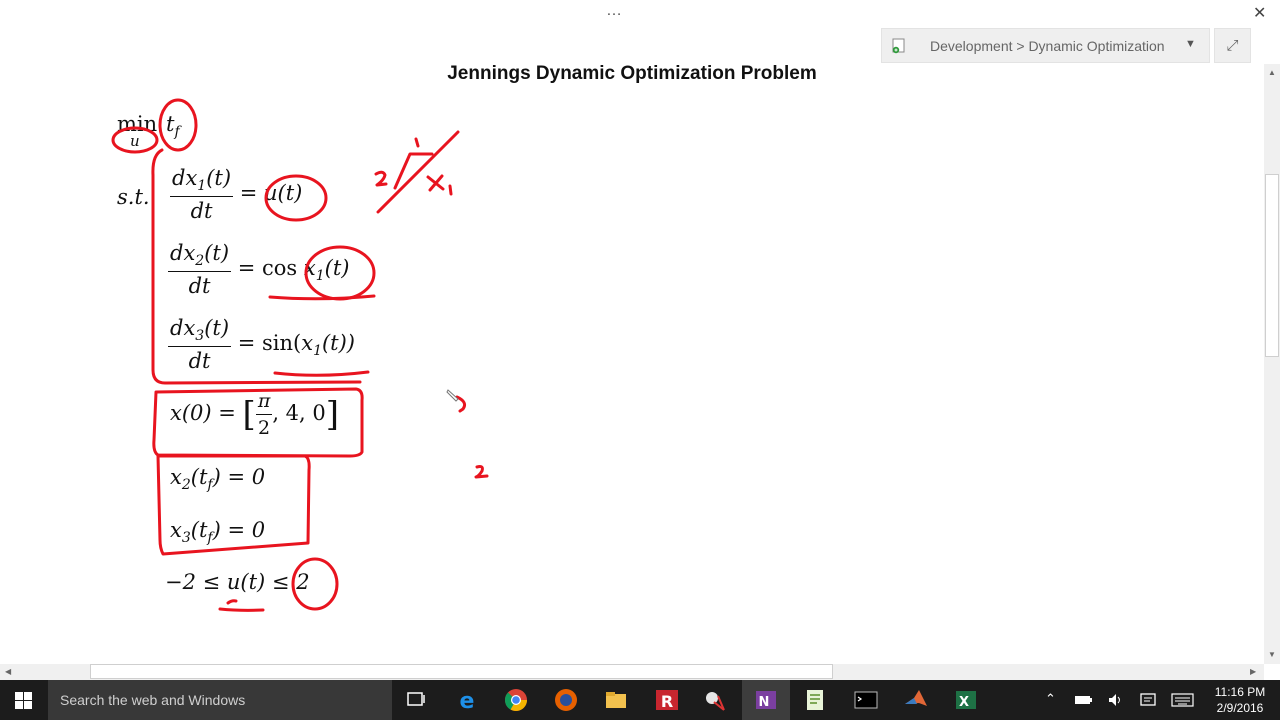 This screenshot has height=720, width=1280. I want to click on notebook-location-text: Development > Dynamic Optimization, so click(1047, 46).